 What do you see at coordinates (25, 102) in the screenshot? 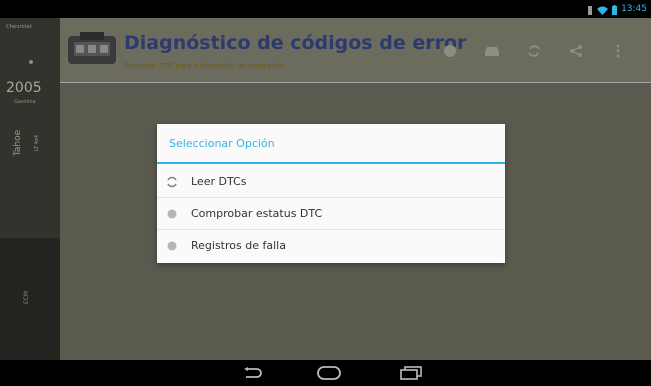
I see `vehicle-fuel: Gasolina` at bounding box center [25, 102].